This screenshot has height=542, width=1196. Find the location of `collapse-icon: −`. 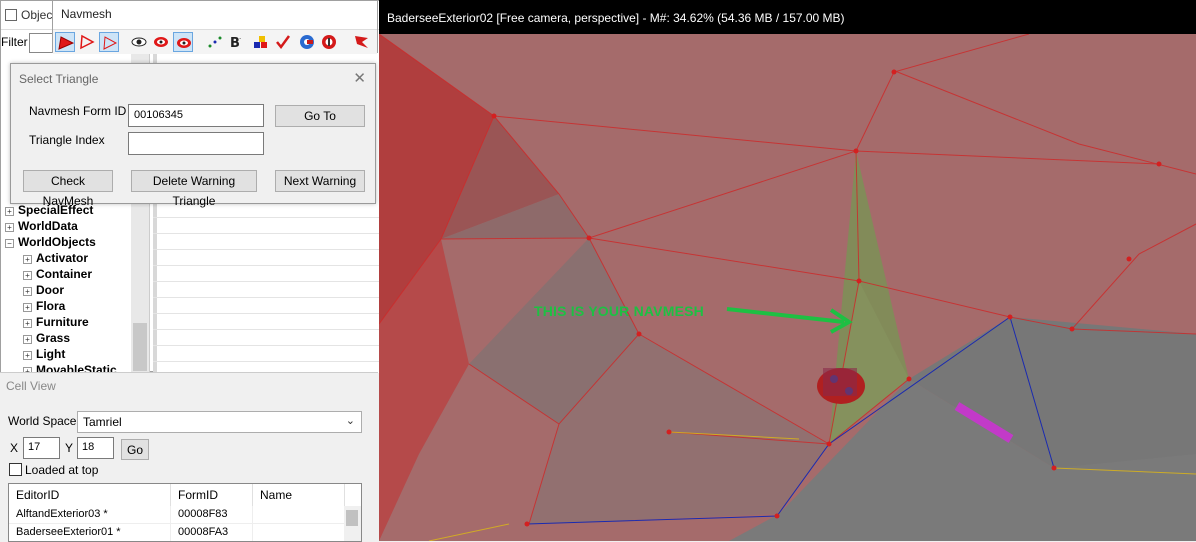

collapse-icon: − is located at coordinates (9, 243).